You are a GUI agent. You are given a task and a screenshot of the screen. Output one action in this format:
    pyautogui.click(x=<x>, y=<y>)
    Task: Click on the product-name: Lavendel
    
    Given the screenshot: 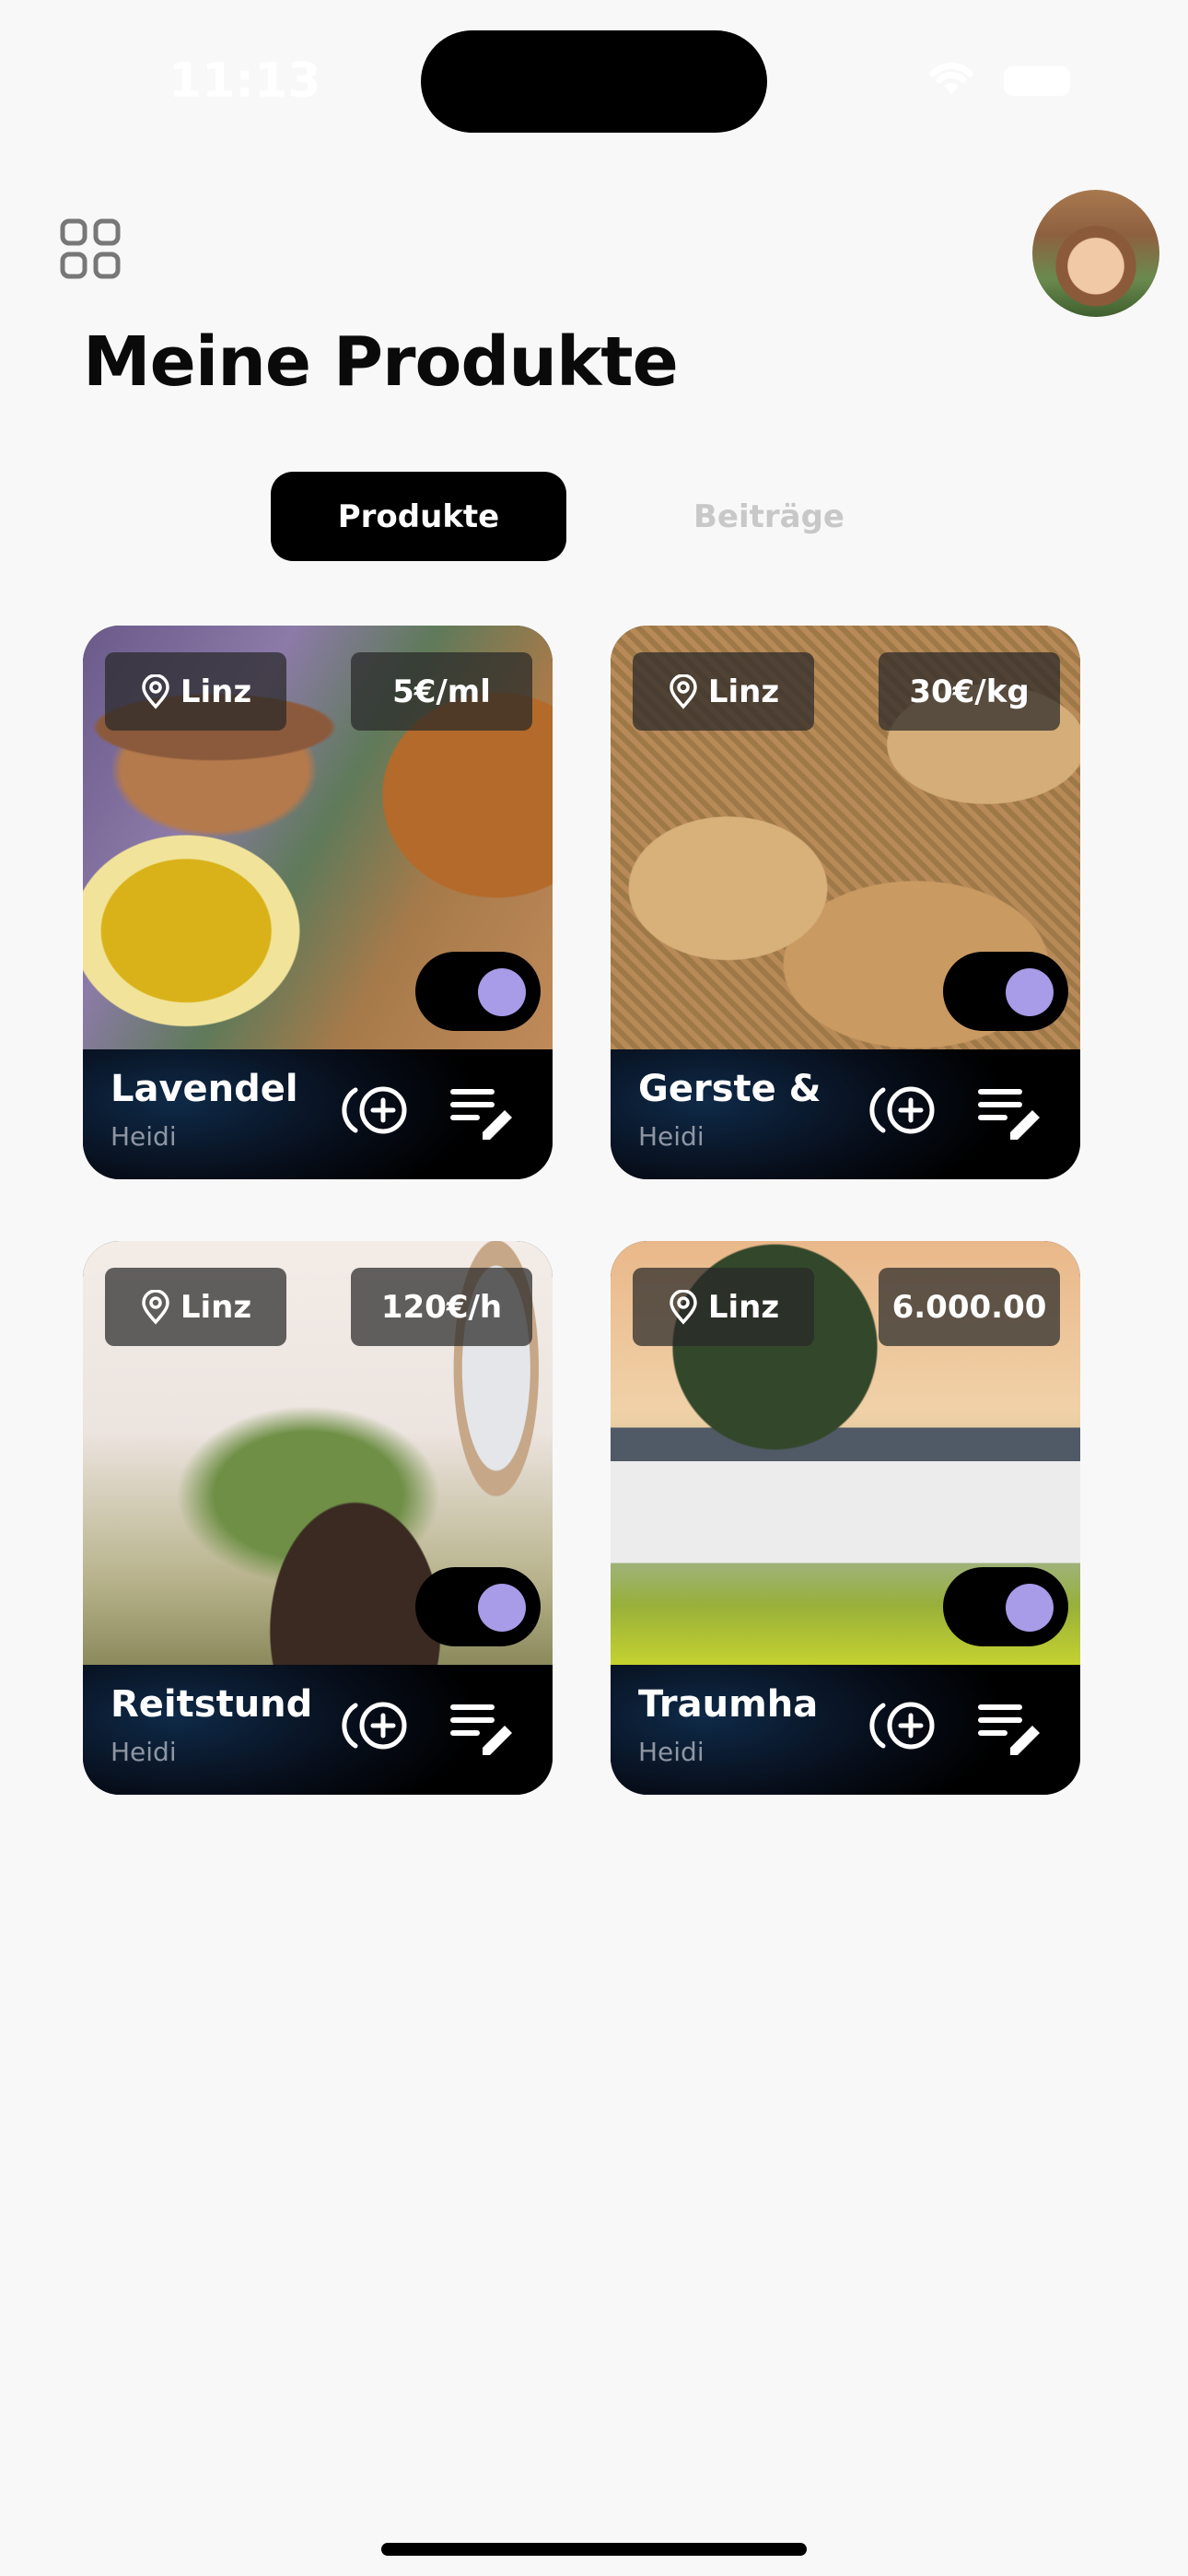 What is the action you would take?
    pyautogui.click(x=204, y=1089)
    